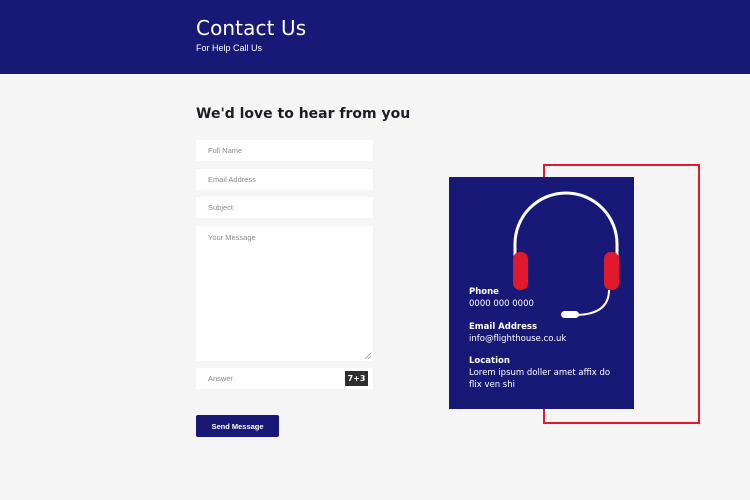 This screenshot has width=750, height=500. I want to click on send-message-button: Send Message, so click(237, 426).